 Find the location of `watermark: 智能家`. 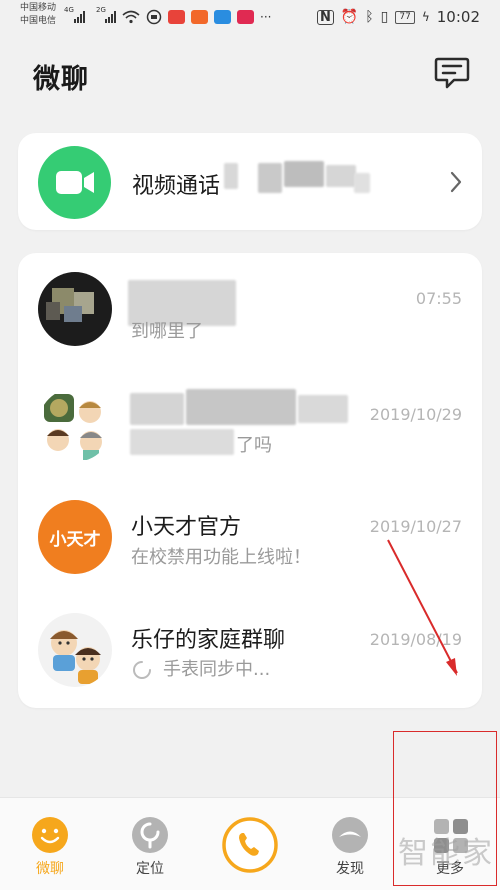

watermark: 智能家 is located at coordinates (446, 853).